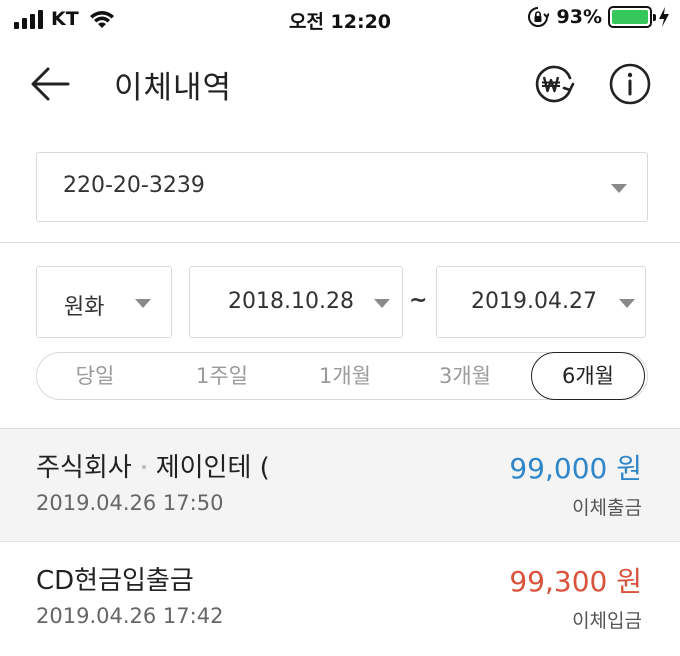 This screenshot has height=656, width=680. Describe the element at coordinates (84, 468) in the screenshot. I see `transaction-name-part: 주식회사` at that location.